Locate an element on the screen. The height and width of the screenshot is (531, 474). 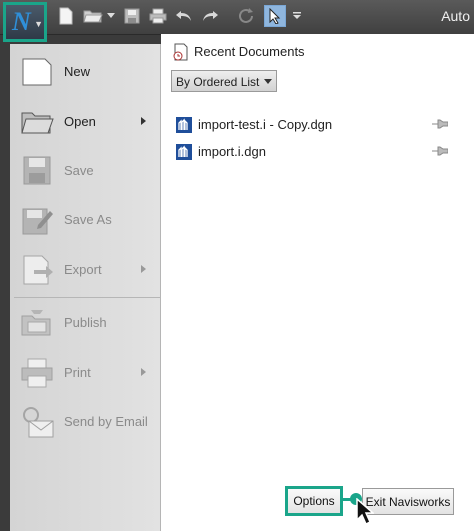
menu-divider is located at coordinates (89, 297).